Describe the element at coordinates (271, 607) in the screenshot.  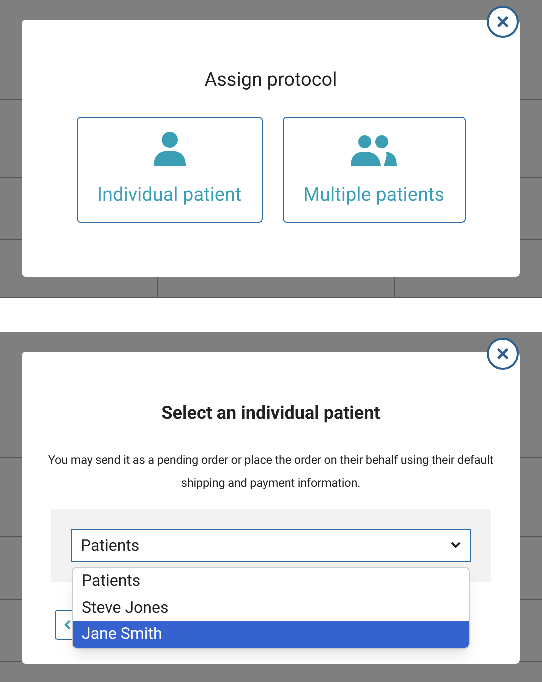
I see `dropdown-option: Steve Jones` at that location.